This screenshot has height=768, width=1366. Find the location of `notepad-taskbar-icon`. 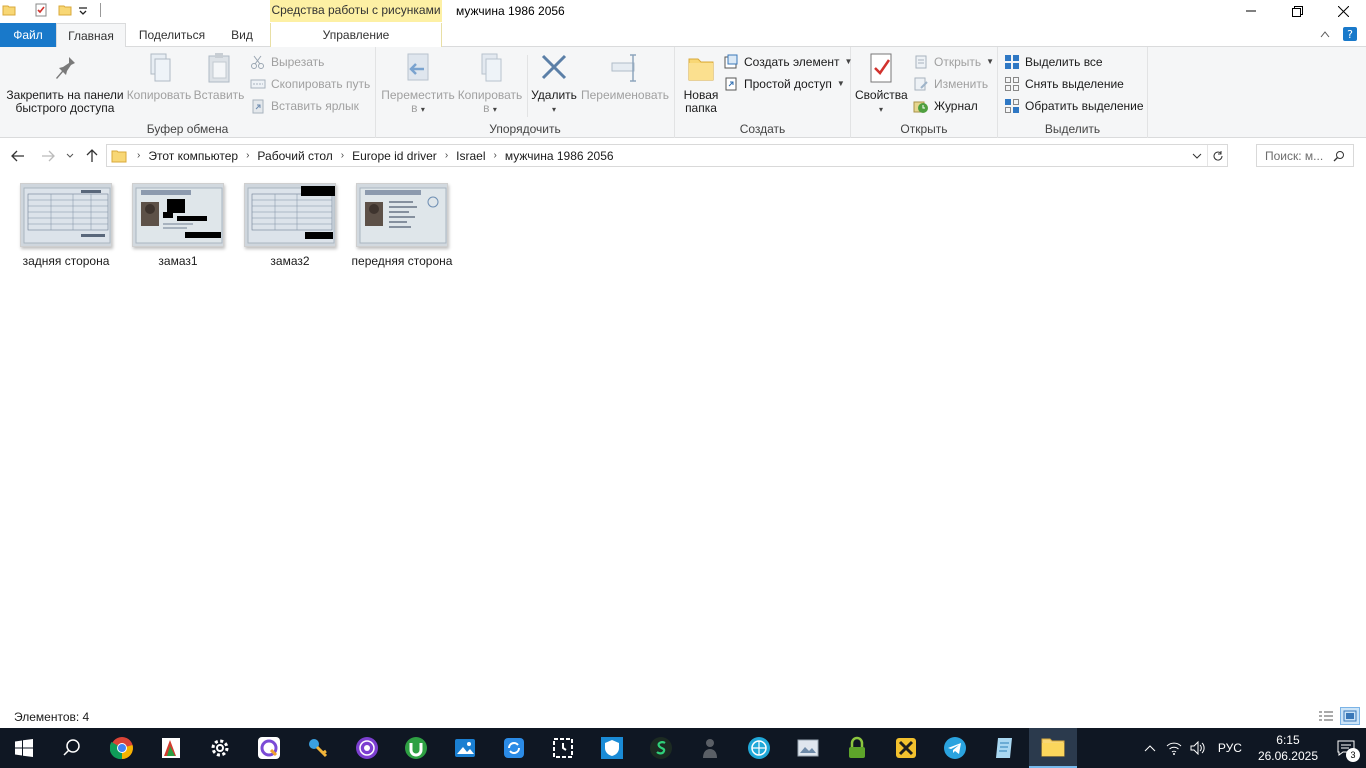

notepad-taskbar-icon is located at coordinates (1004, 748).